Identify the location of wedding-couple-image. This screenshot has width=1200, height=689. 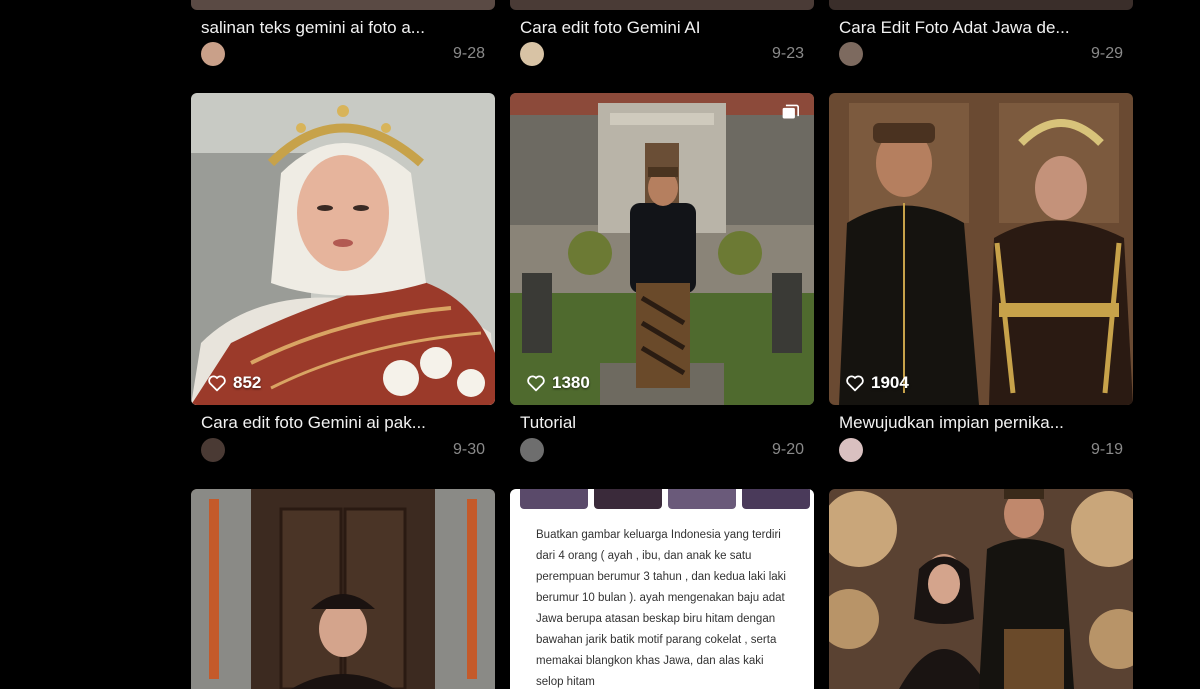
(981, 249).